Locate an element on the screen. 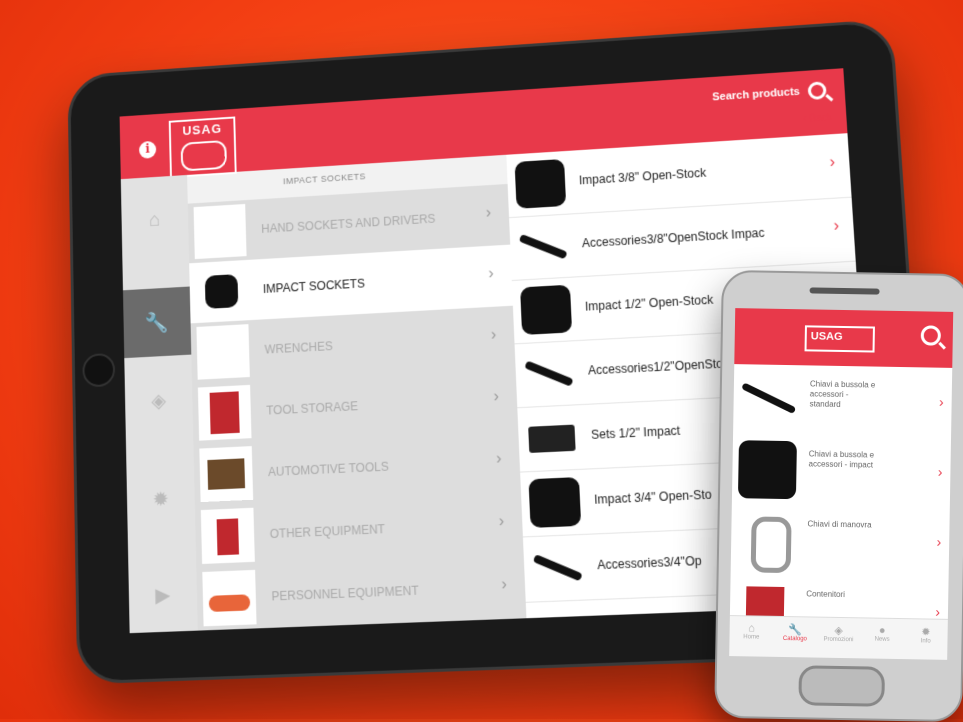 Image resolution: width=963 pixels, height=722 pixels. product-label: Accessories1/2"OpenStock is located at coordinates (662, 367).